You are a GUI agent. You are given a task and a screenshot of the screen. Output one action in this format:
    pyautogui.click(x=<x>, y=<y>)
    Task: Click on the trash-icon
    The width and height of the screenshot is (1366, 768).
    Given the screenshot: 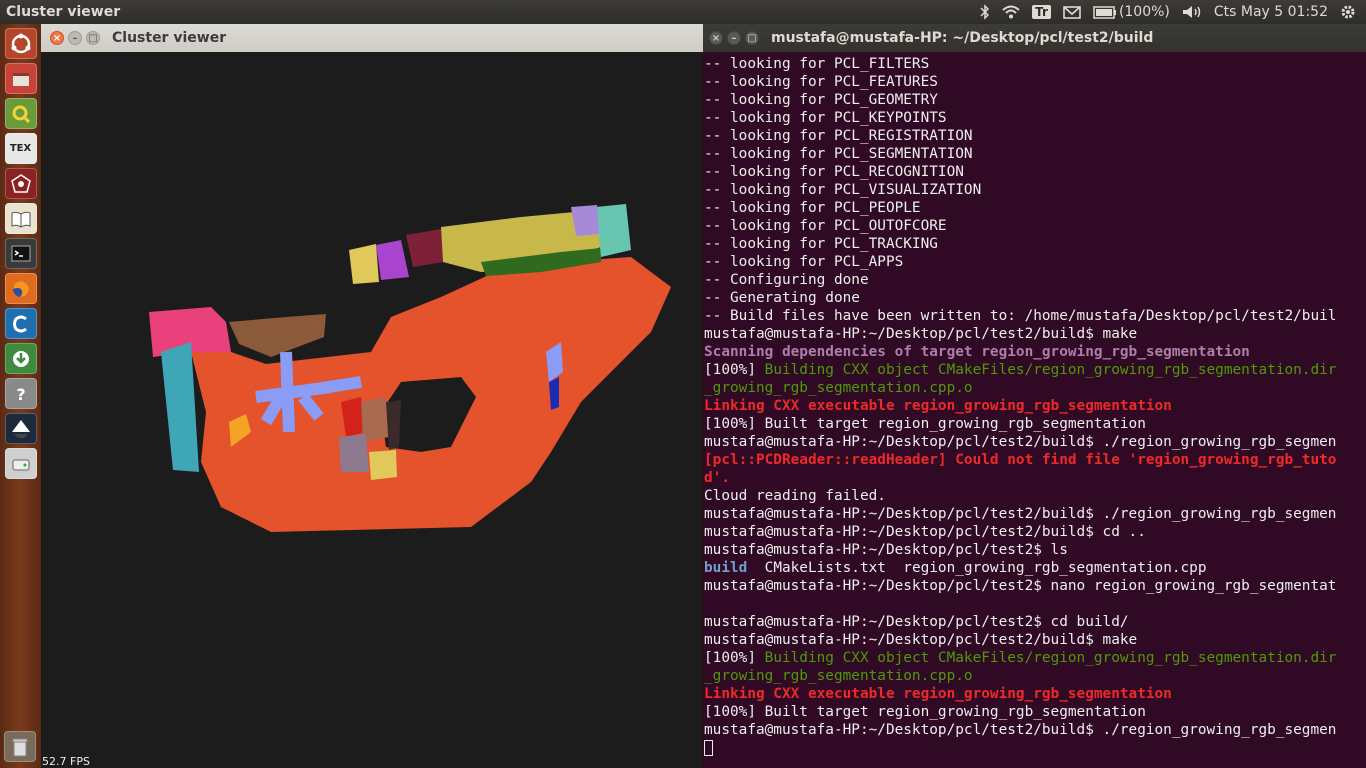 What is the action you would take?
    pyautogui.click(x=20, y=747)
    